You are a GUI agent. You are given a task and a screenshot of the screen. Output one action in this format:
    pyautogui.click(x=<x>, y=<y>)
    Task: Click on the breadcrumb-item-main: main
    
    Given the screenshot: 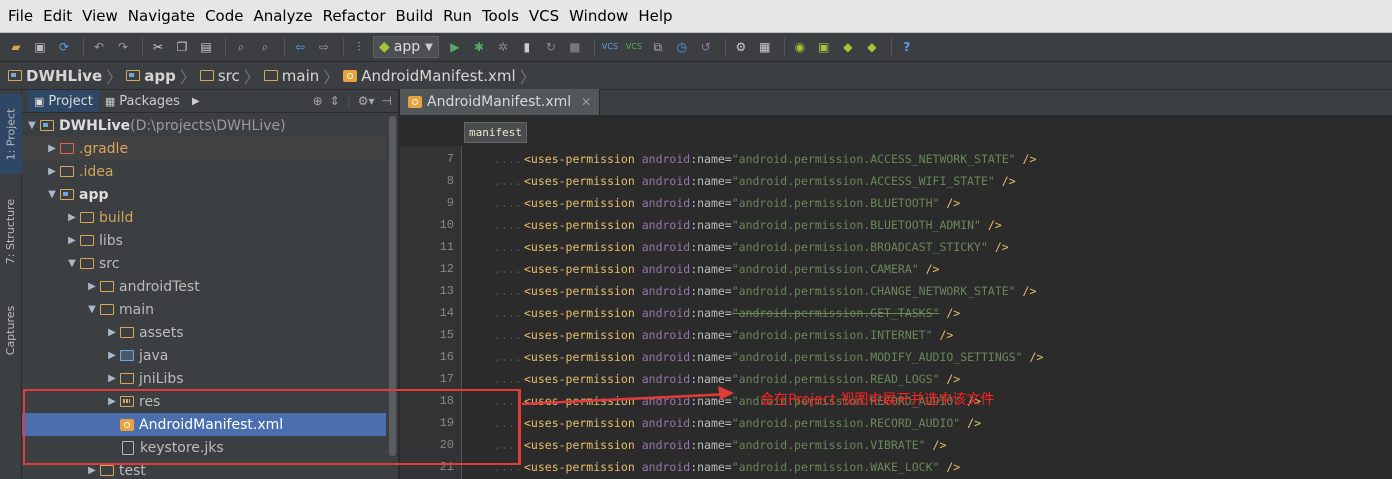 What is the action you would take?
    pyautogui.click(x=291, y=76)
    